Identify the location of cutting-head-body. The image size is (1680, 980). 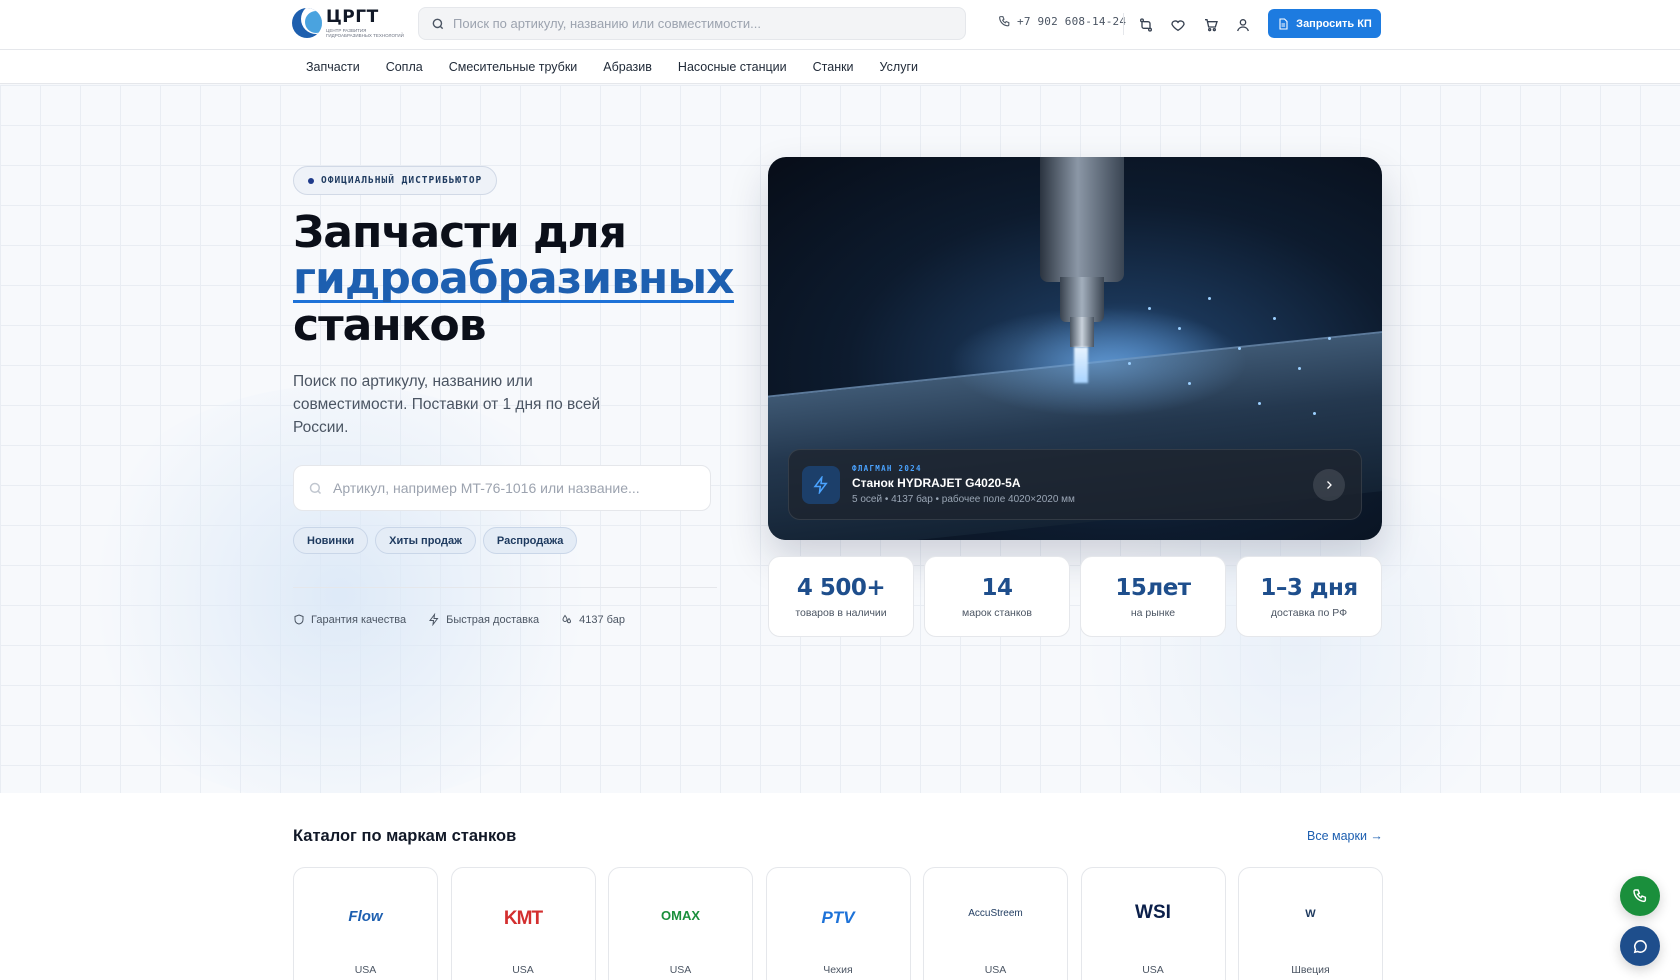
(1082, 299).